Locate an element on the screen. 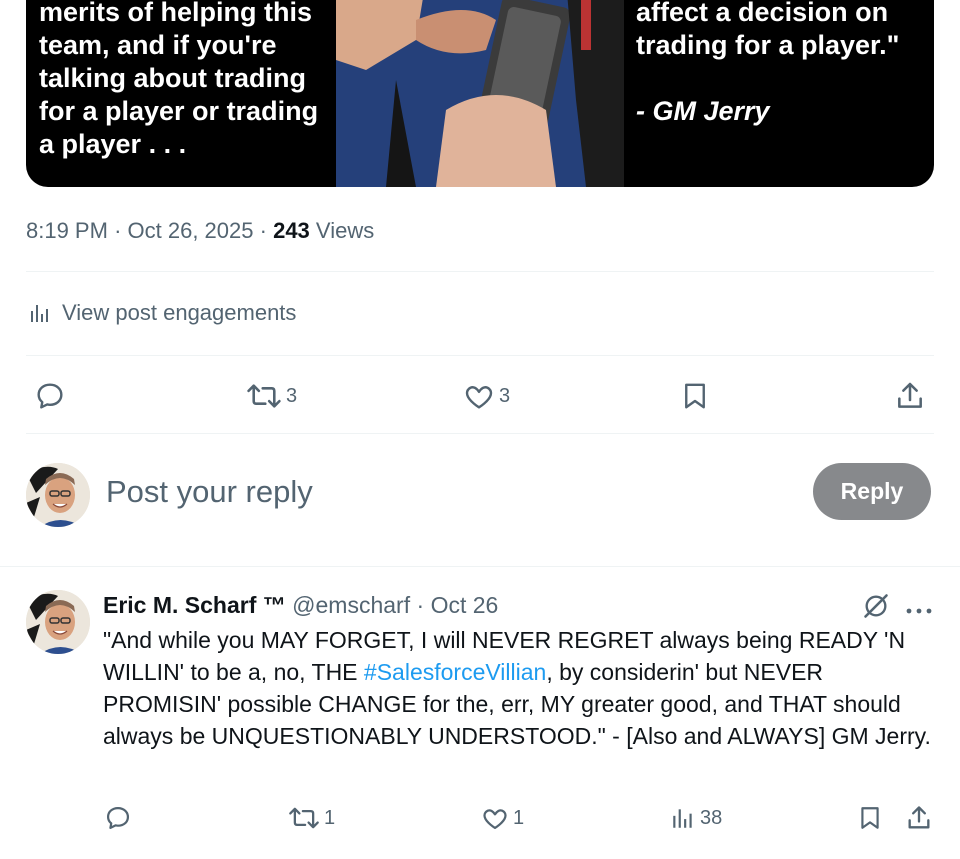  reply-retweet-count: 1 is located at coordinates (330, 817).